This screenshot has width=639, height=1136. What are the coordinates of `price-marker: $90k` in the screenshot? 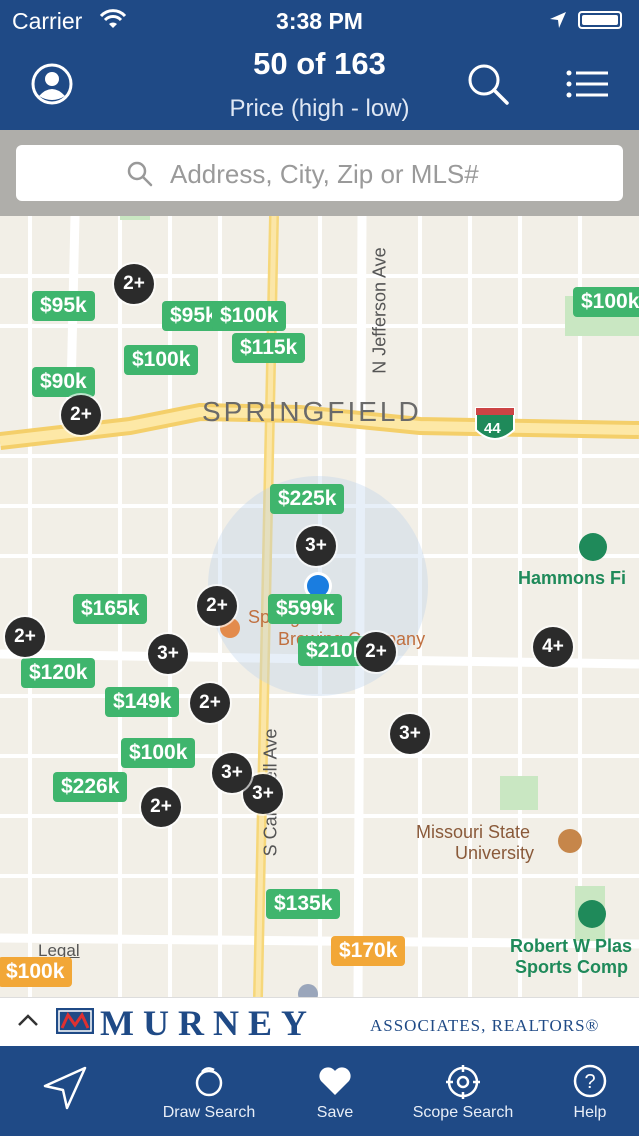 It's located at (63, 382).